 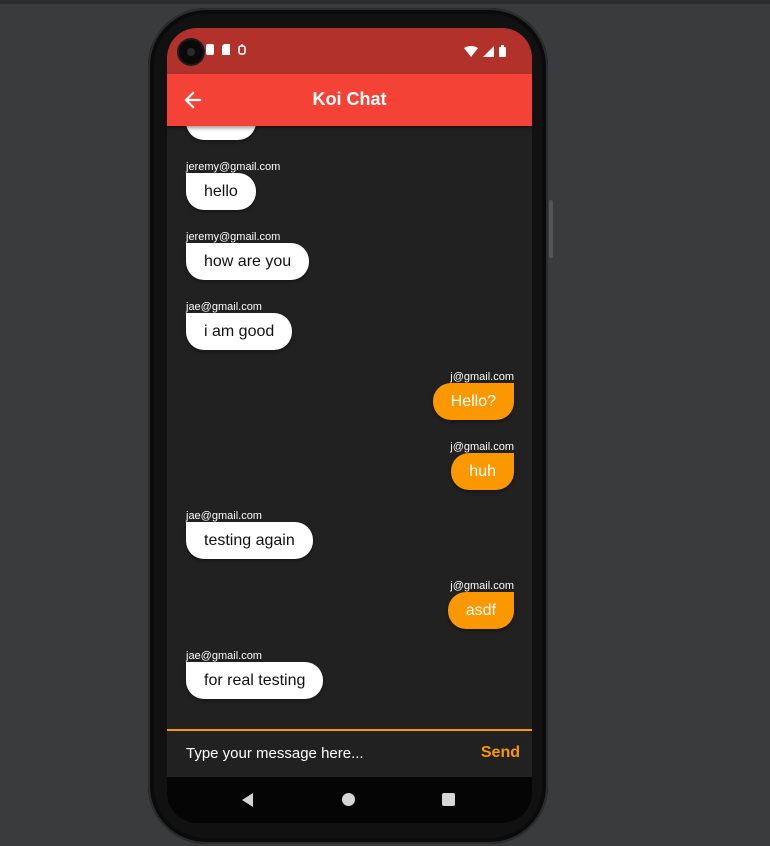 I want to click on status-icons-right, so click(x=485, y=53).